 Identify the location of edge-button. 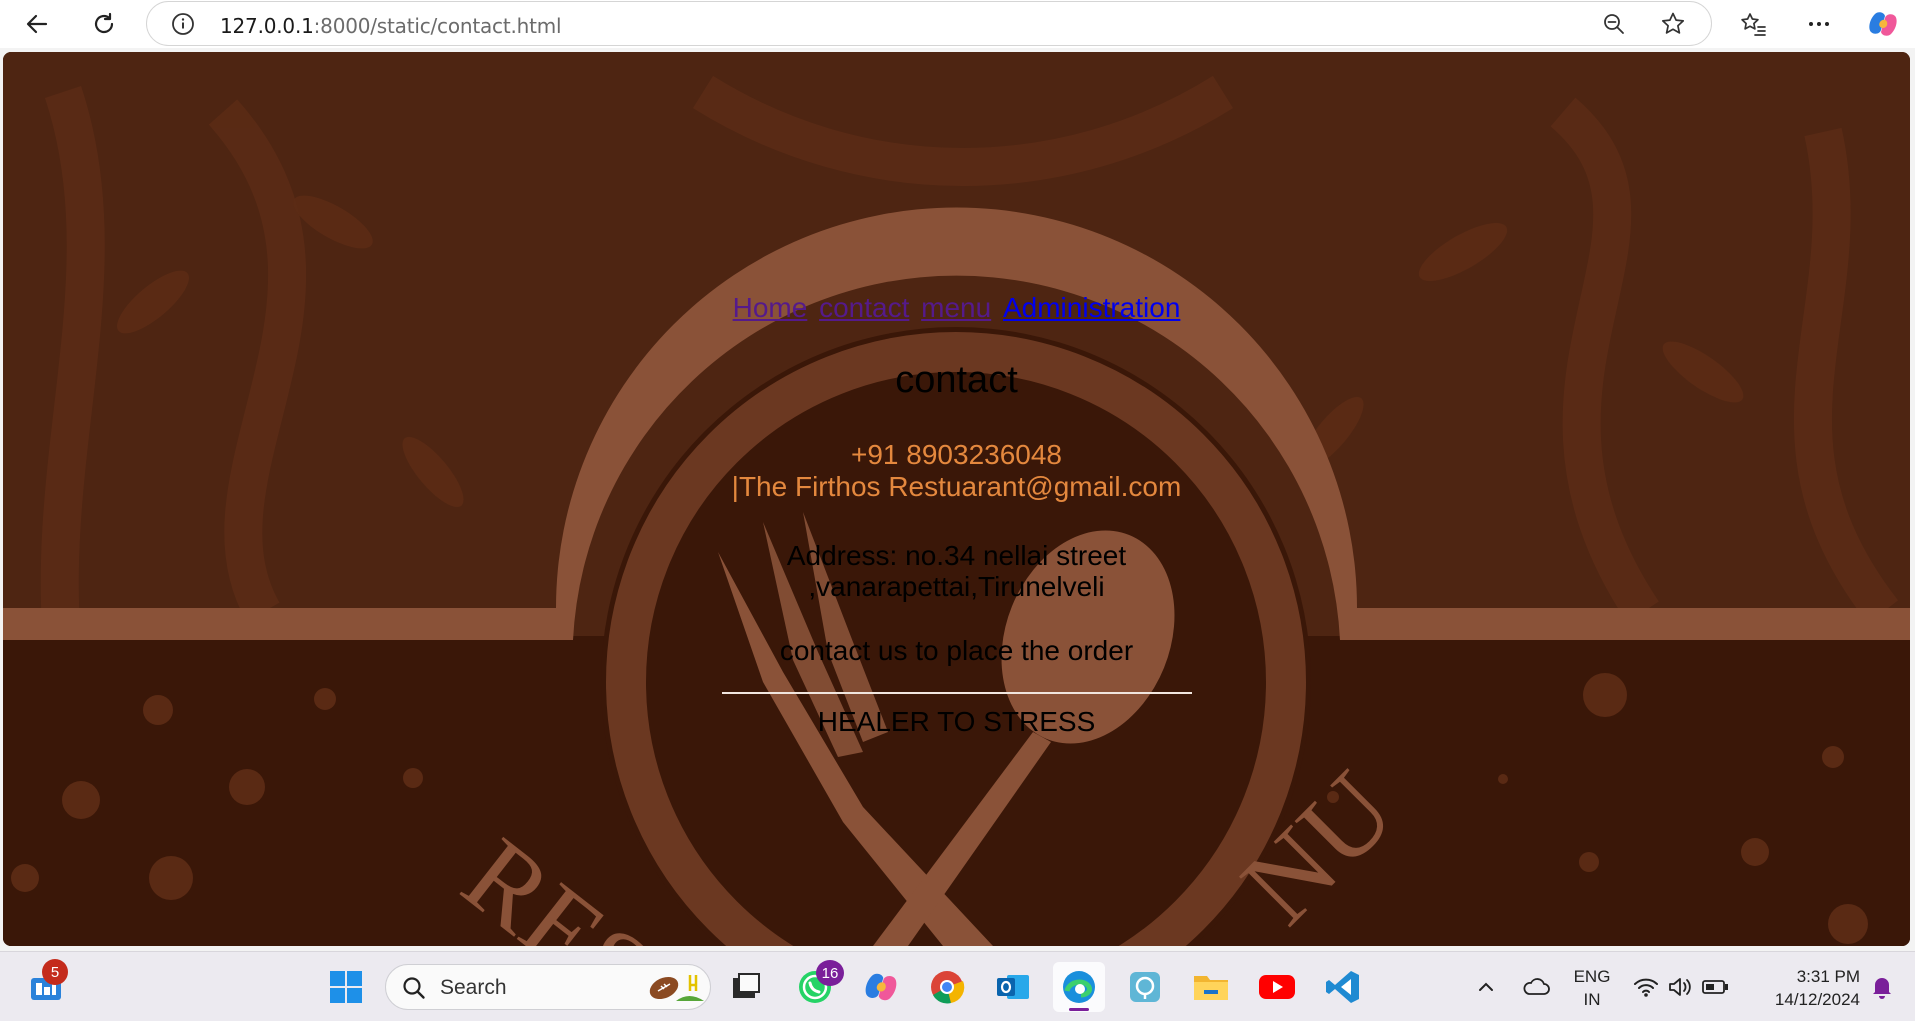
(1079, 987).